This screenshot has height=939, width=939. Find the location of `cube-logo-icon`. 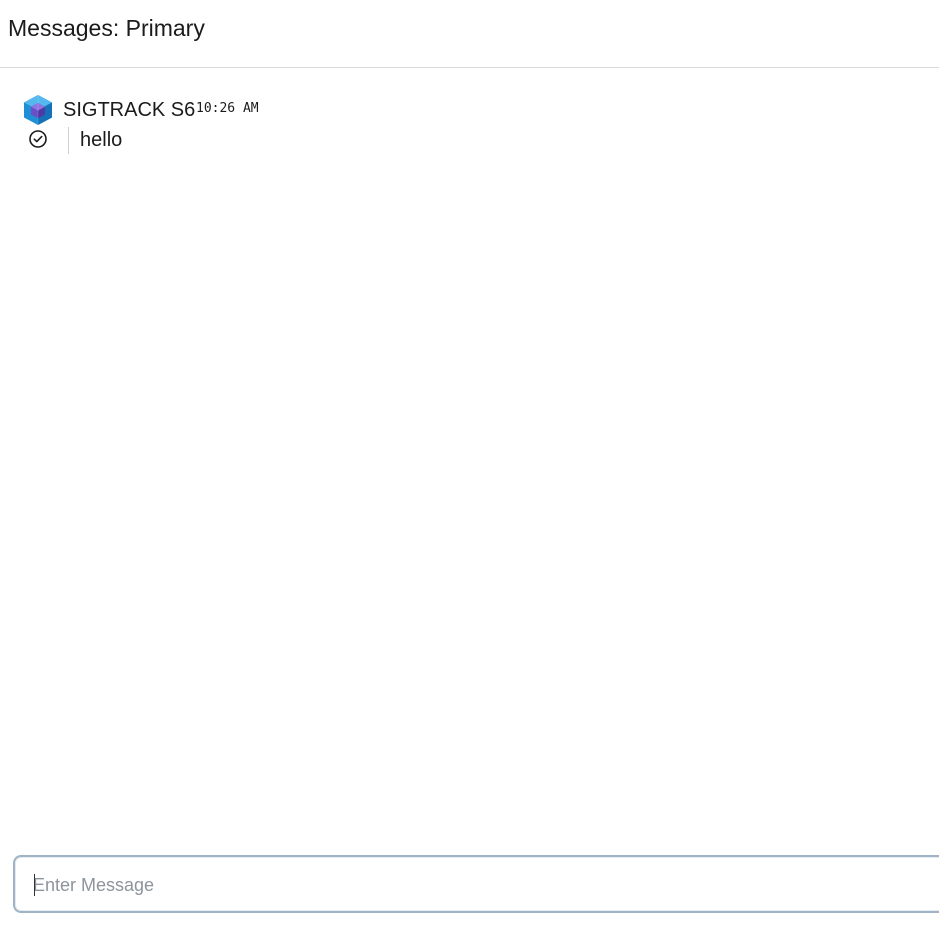

cube-logo-icon is located at coordinates (38, 110).